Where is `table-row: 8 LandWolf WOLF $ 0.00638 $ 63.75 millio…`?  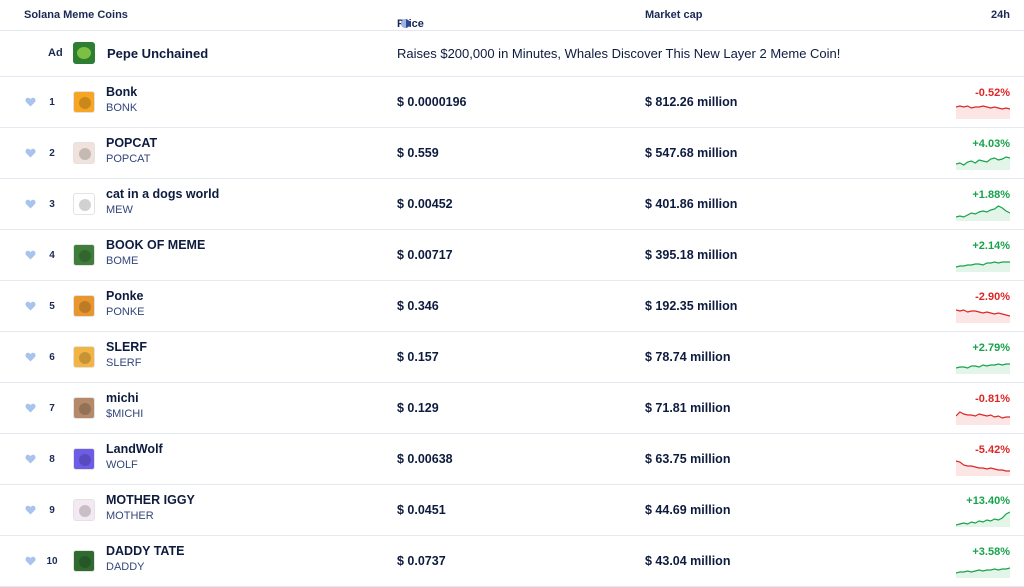 table-row: 8 LandWolf WOLF $ 0.00638 $ 63.75 millio… is located at coordinates (512, 459).